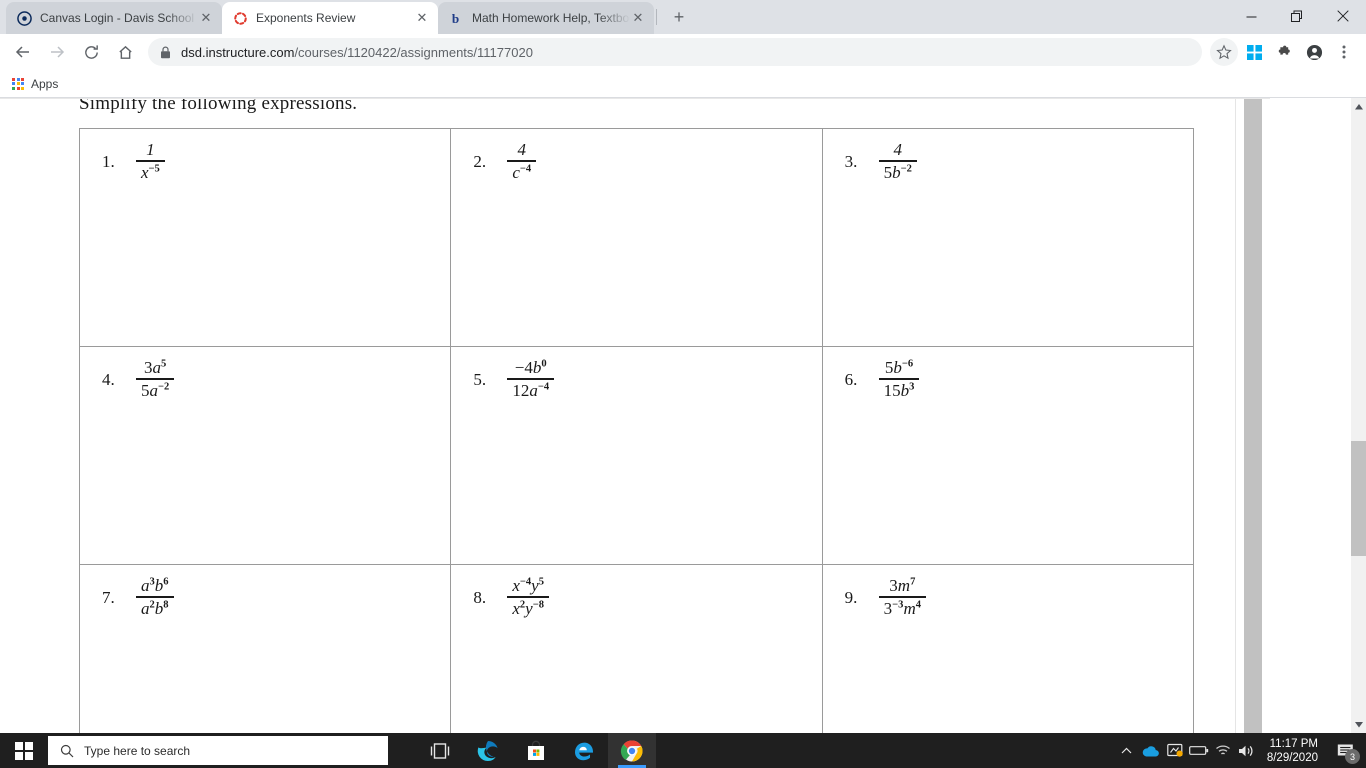 This screenshot has height=768, width=1366. Describe the element at coordinates (114, 18) in the screenshot. I see `browser-tab-0: Canvas Login - Davis School Dist ✕` at that location.